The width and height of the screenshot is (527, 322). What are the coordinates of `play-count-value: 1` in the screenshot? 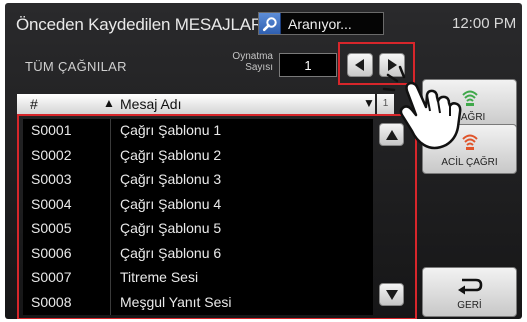 It's located at (308, 65).